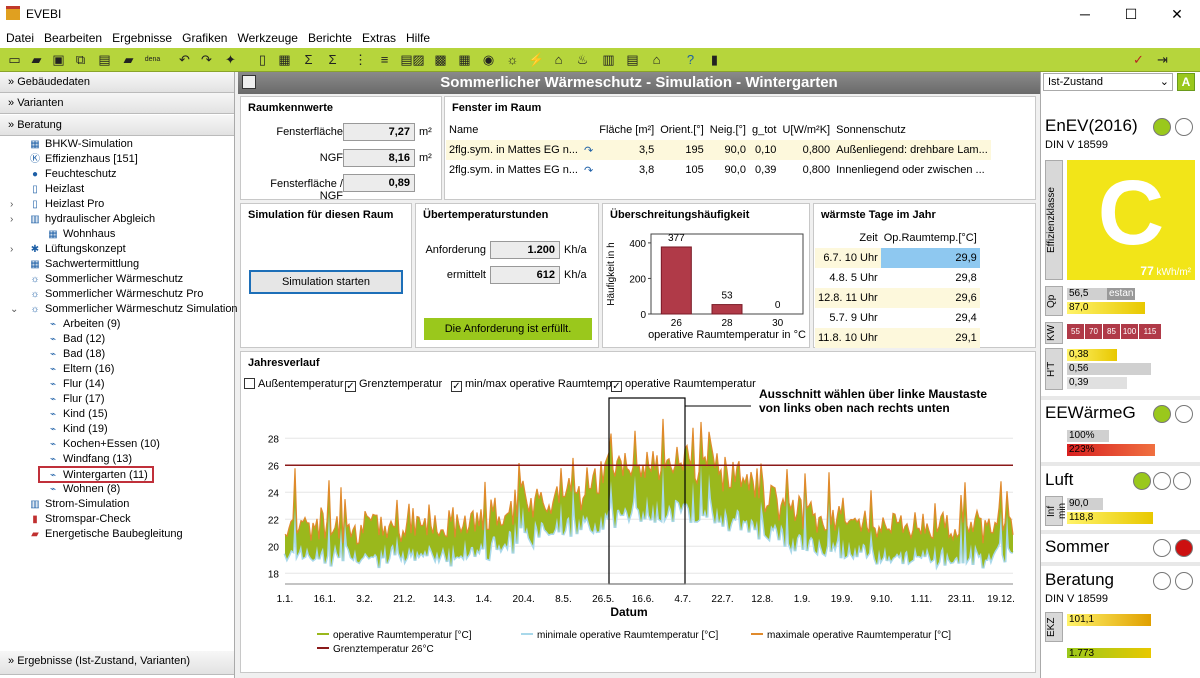 Image resolution: width=1200 pixels, height=678 pixels. I want to click on menu-werkzeuge: Werkzeuge, so click(266, 36).